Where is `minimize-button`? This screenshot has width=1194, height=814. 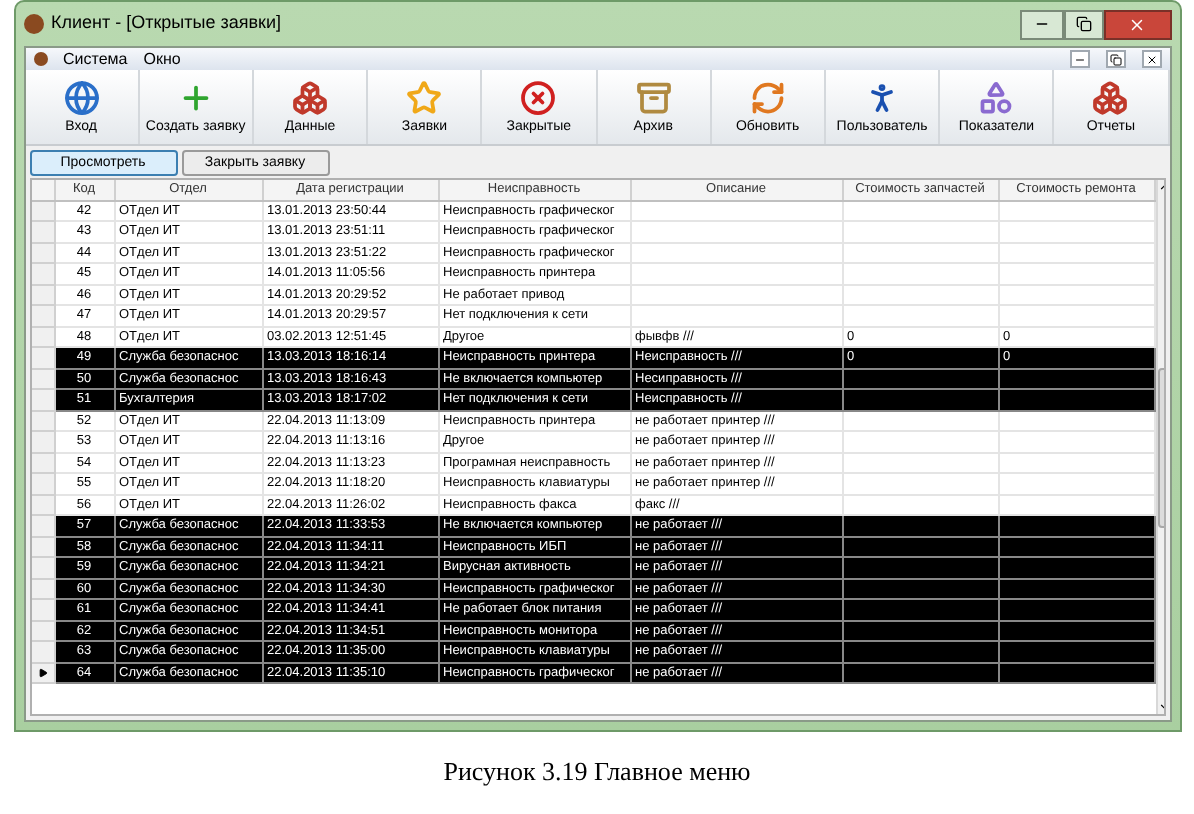 minimize-button is located at coordinates (1079, 59).